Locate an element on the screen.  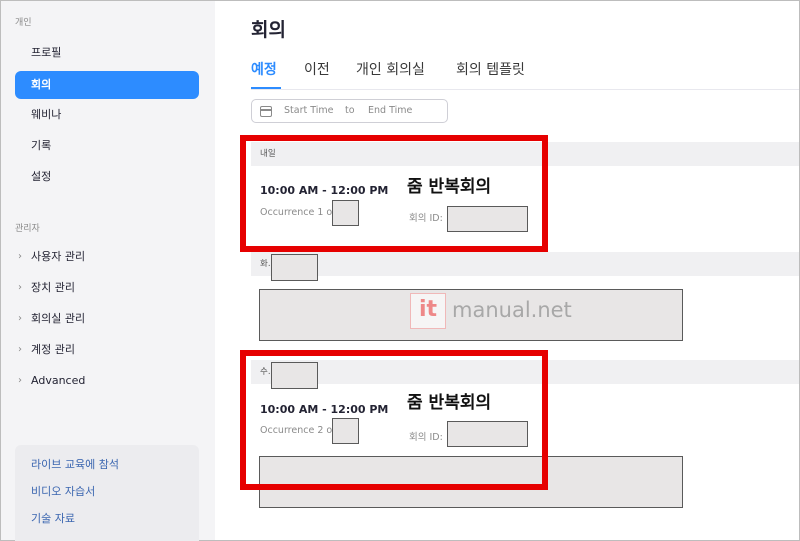
sidebar-section-admin: 관리자 is located at coordinates (27, 229).